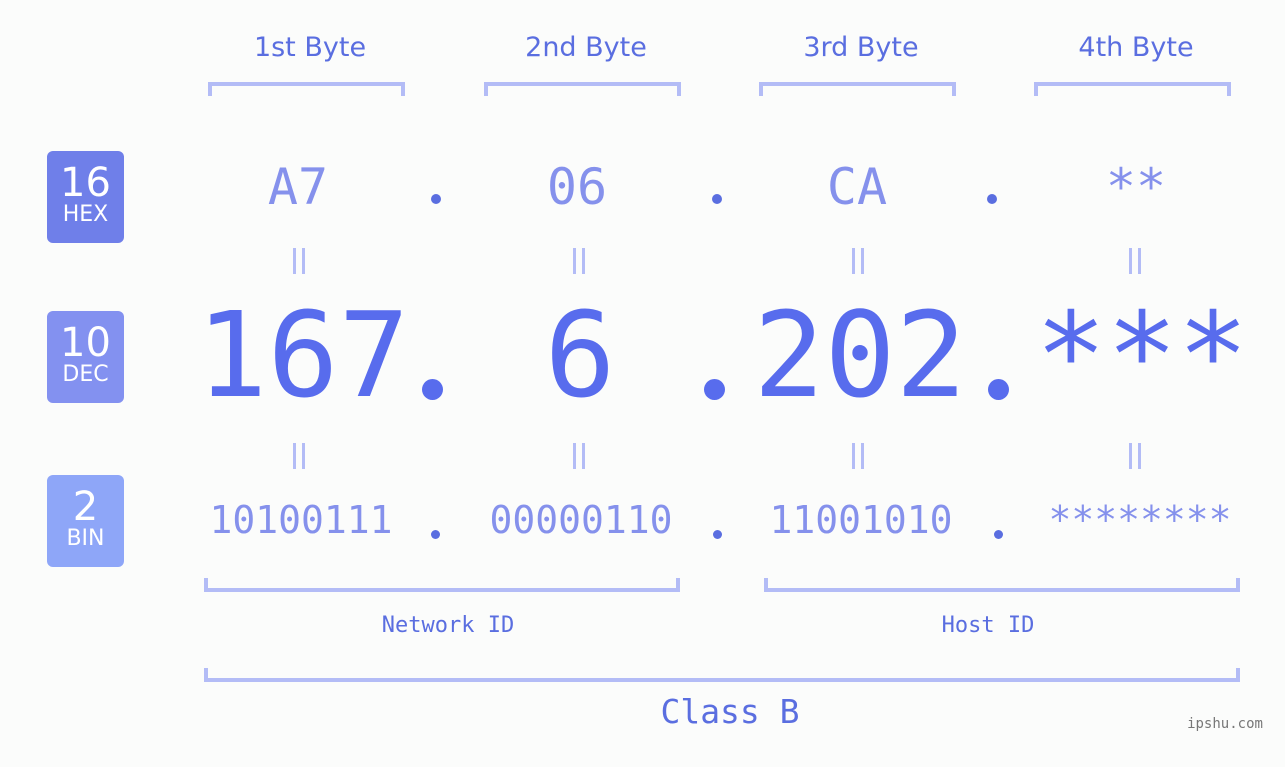 The height and width of the screenshot is (767, 1285). Describe the element at coordinates (861, 47) in the screenshot. I see `byte-header-3: 3rd Byte` at that location.